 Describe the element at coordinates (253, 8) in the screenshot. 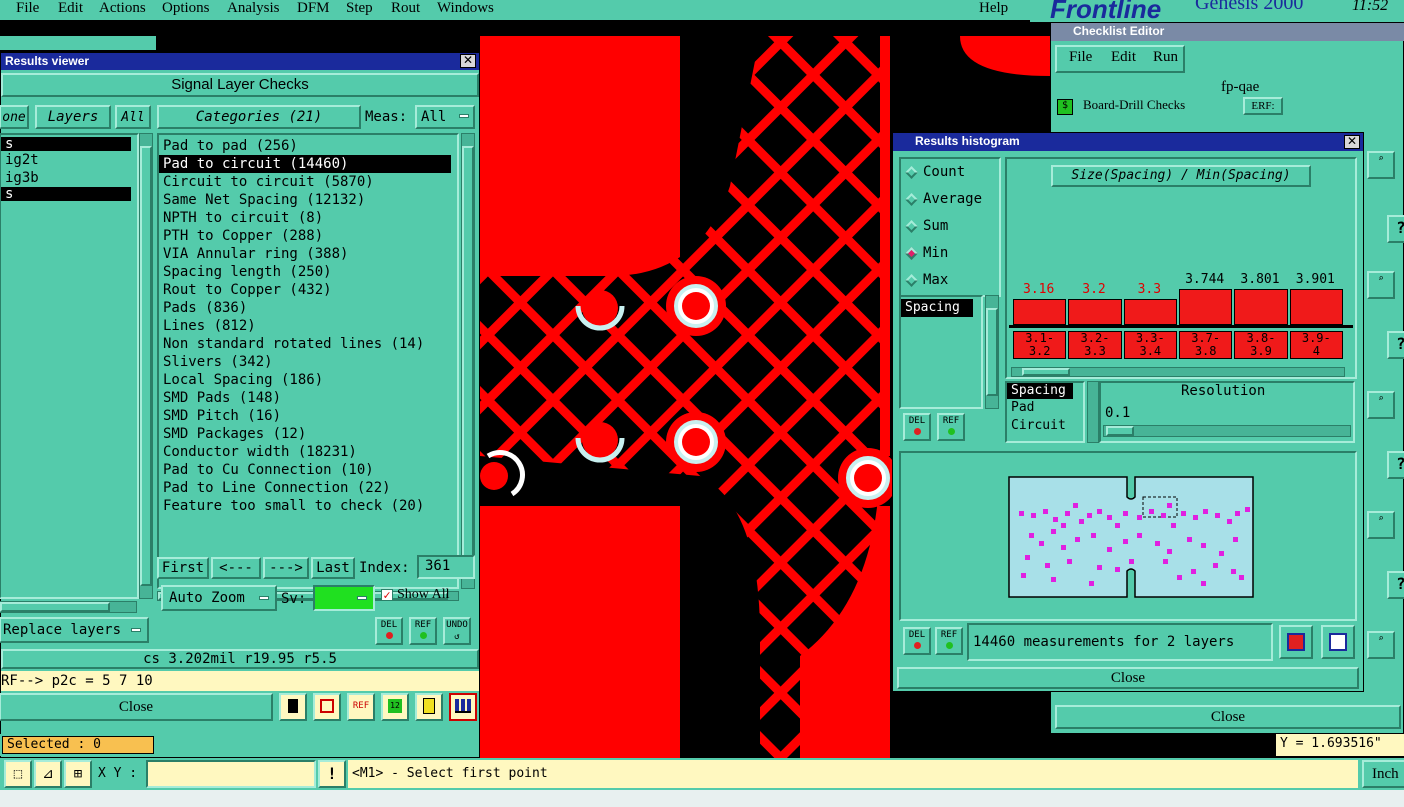

I see `menu-analysis: Analysis` at that location.